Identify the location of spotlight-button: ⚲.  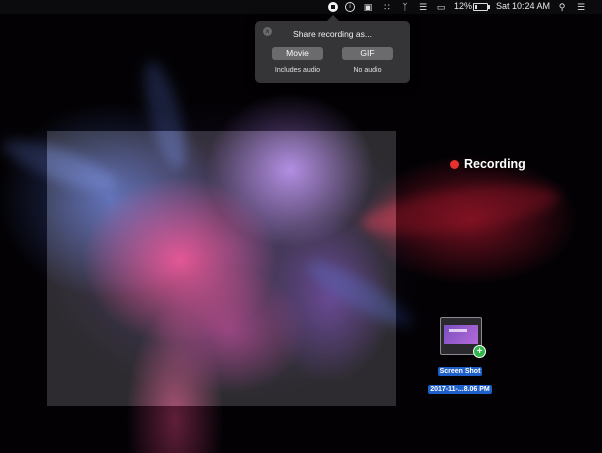
(562, 7).